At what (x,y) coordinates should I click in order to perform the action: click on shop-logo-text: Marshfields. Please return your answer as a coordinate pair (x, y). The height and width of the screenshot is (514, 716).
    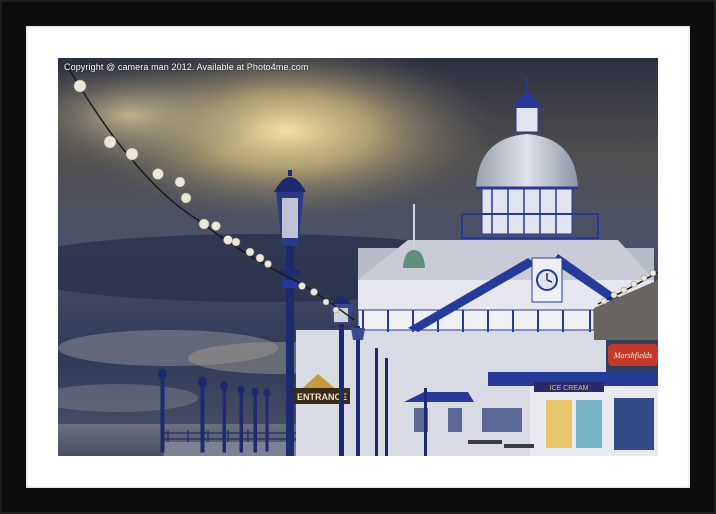
    Looking at the image, I should click on (632, 355).